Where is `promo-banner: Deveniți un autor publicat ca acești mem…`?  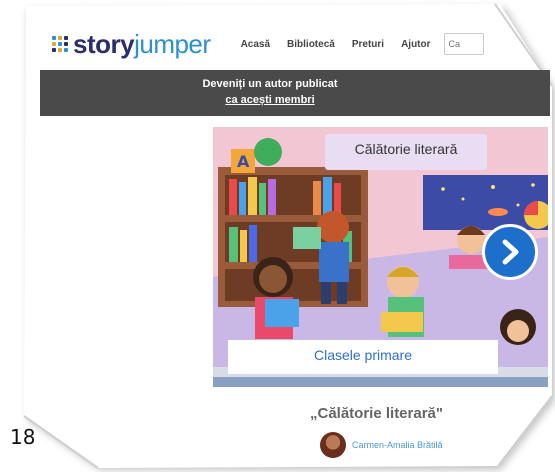 promo-banner: Deveniți un autor publicat ca acești mem… is located at coordinates (295, 93).